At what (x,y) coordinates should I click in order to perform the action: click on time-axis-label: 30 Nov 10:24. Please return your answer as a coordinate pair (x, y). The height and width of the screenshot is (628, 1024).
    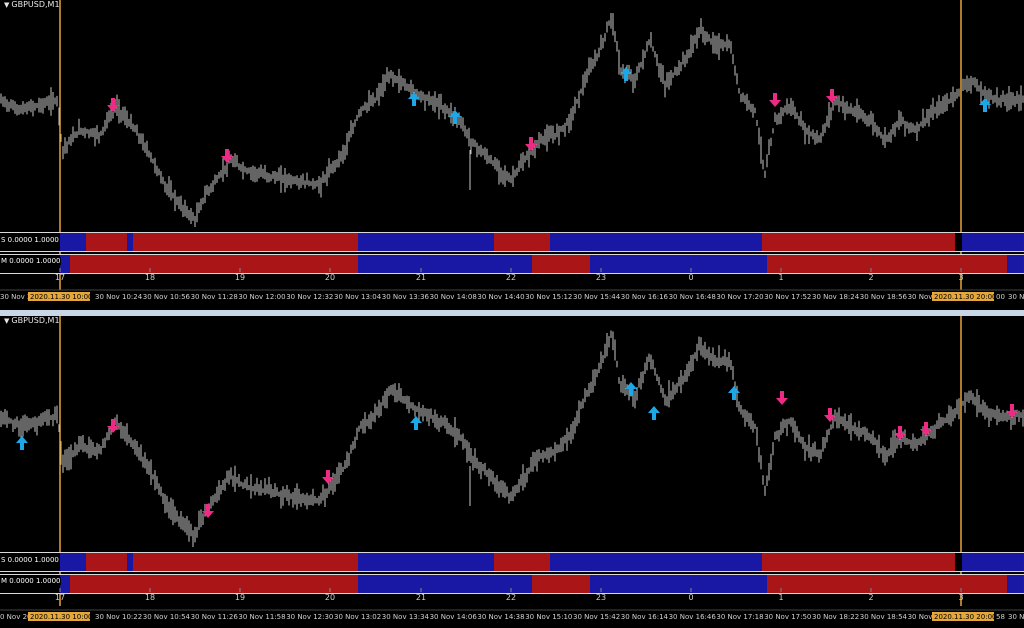
    Looking at the image, I should click on (119, 297).